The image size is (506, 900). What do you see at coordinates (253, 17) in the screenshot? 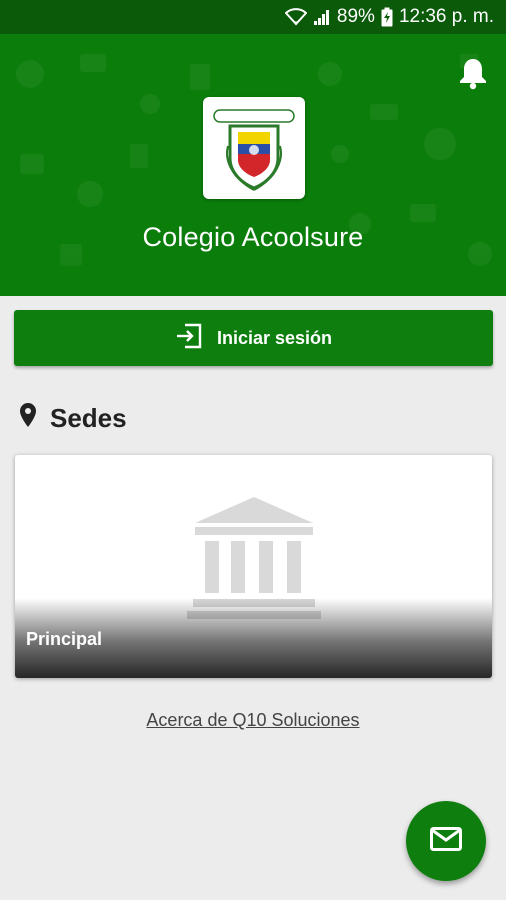
I see `status-bar: 89% 12:36 p. m.` at bounding box center [253, 17].